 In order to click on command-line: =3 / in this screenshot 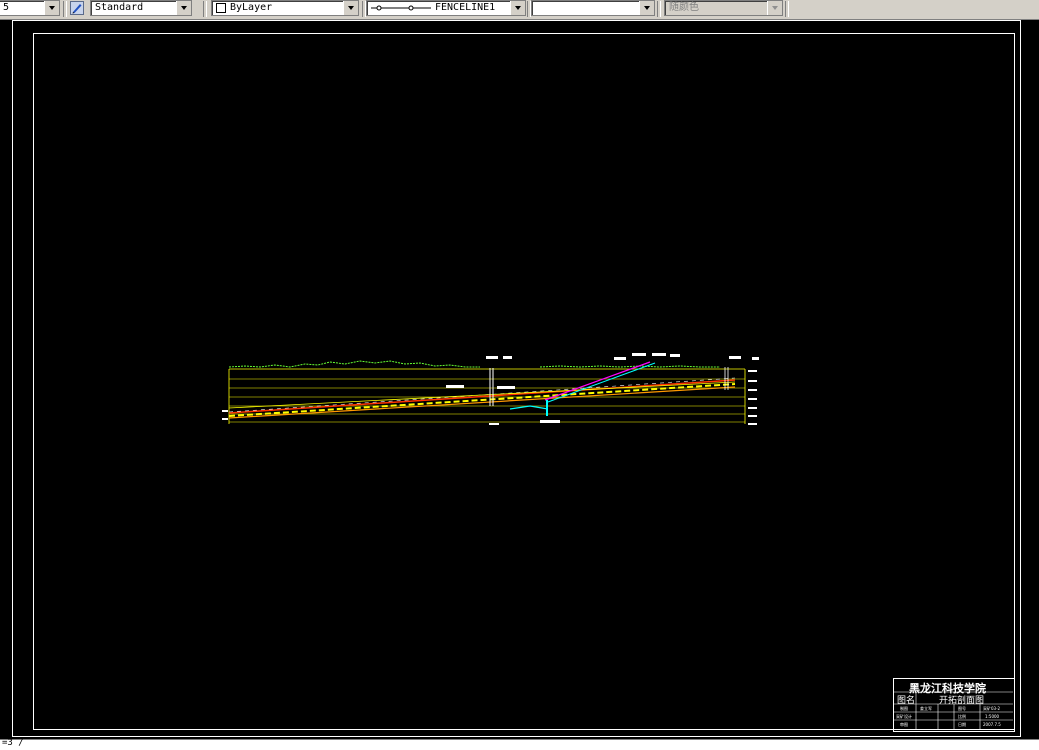, I will do `click(519, 744)`.